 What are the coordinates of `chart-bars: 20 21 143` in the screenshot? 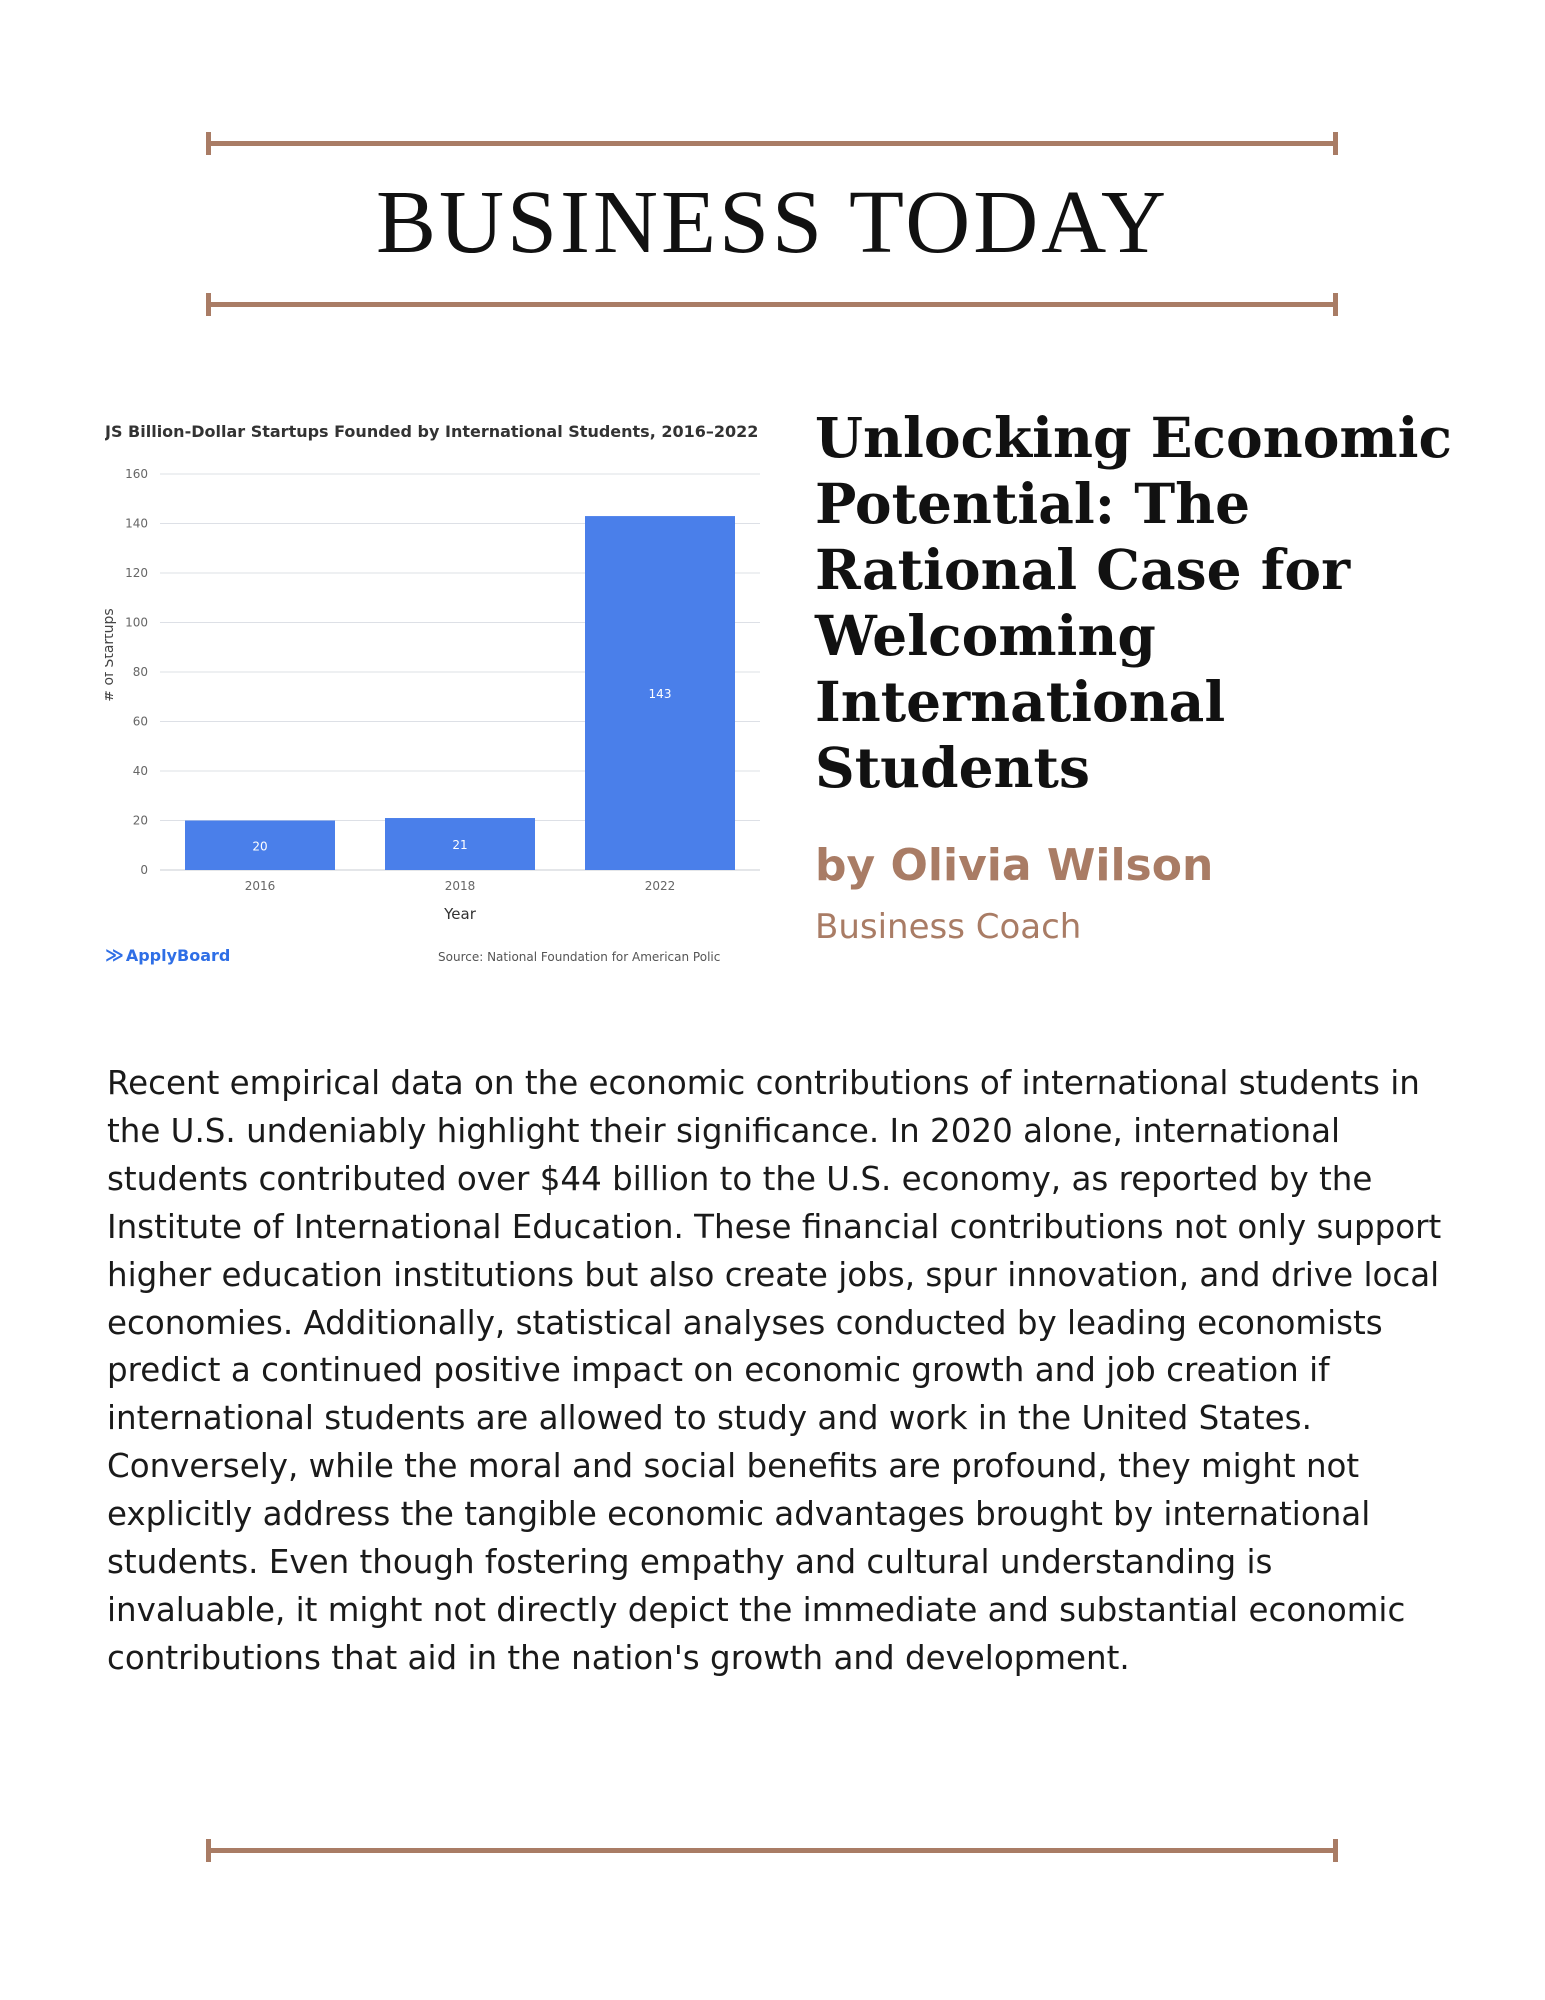 It's located at (460, 693).